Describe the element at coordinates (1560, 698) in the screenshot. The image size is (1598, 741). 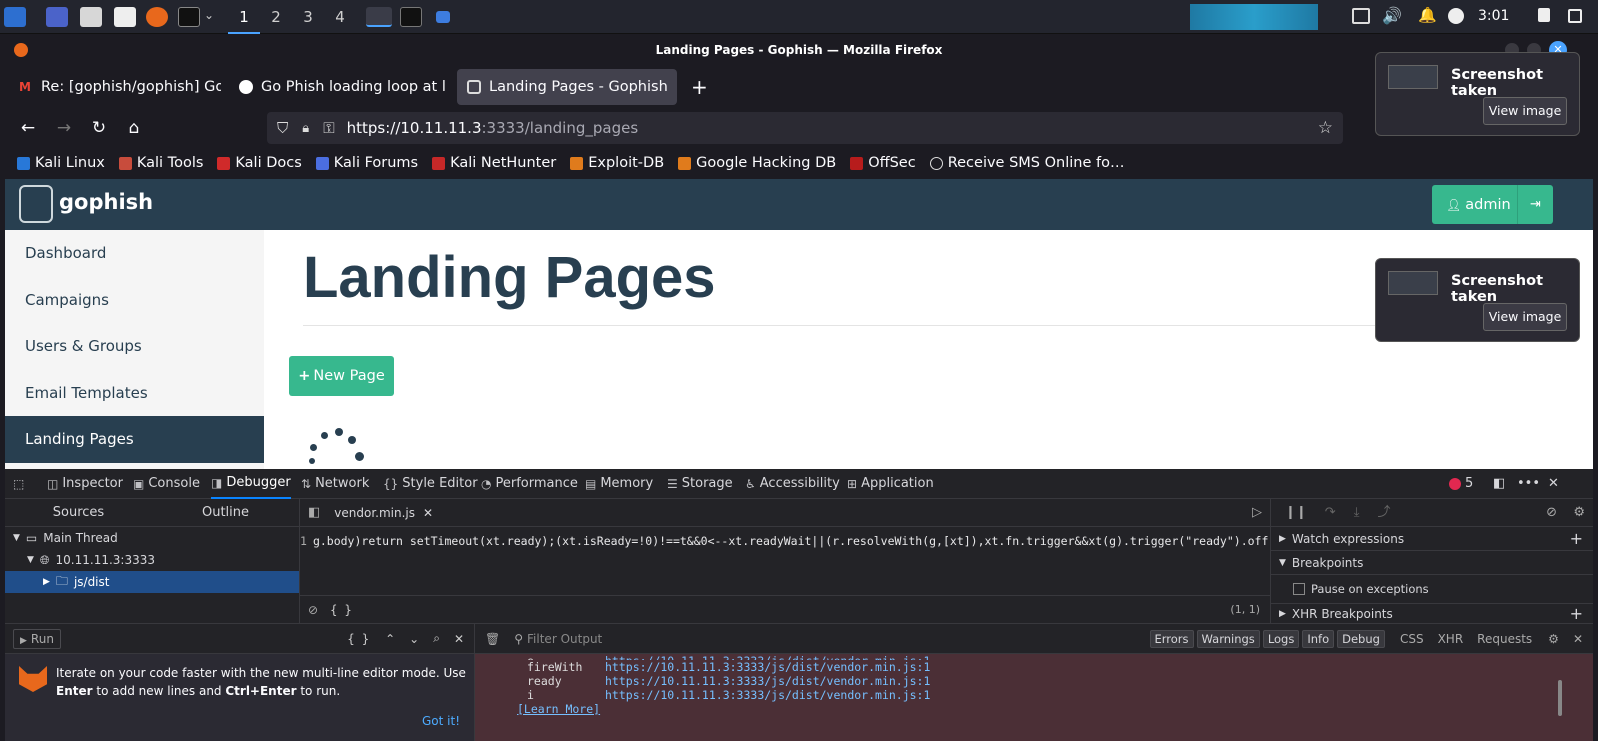
I see `scrollbar` at that location.